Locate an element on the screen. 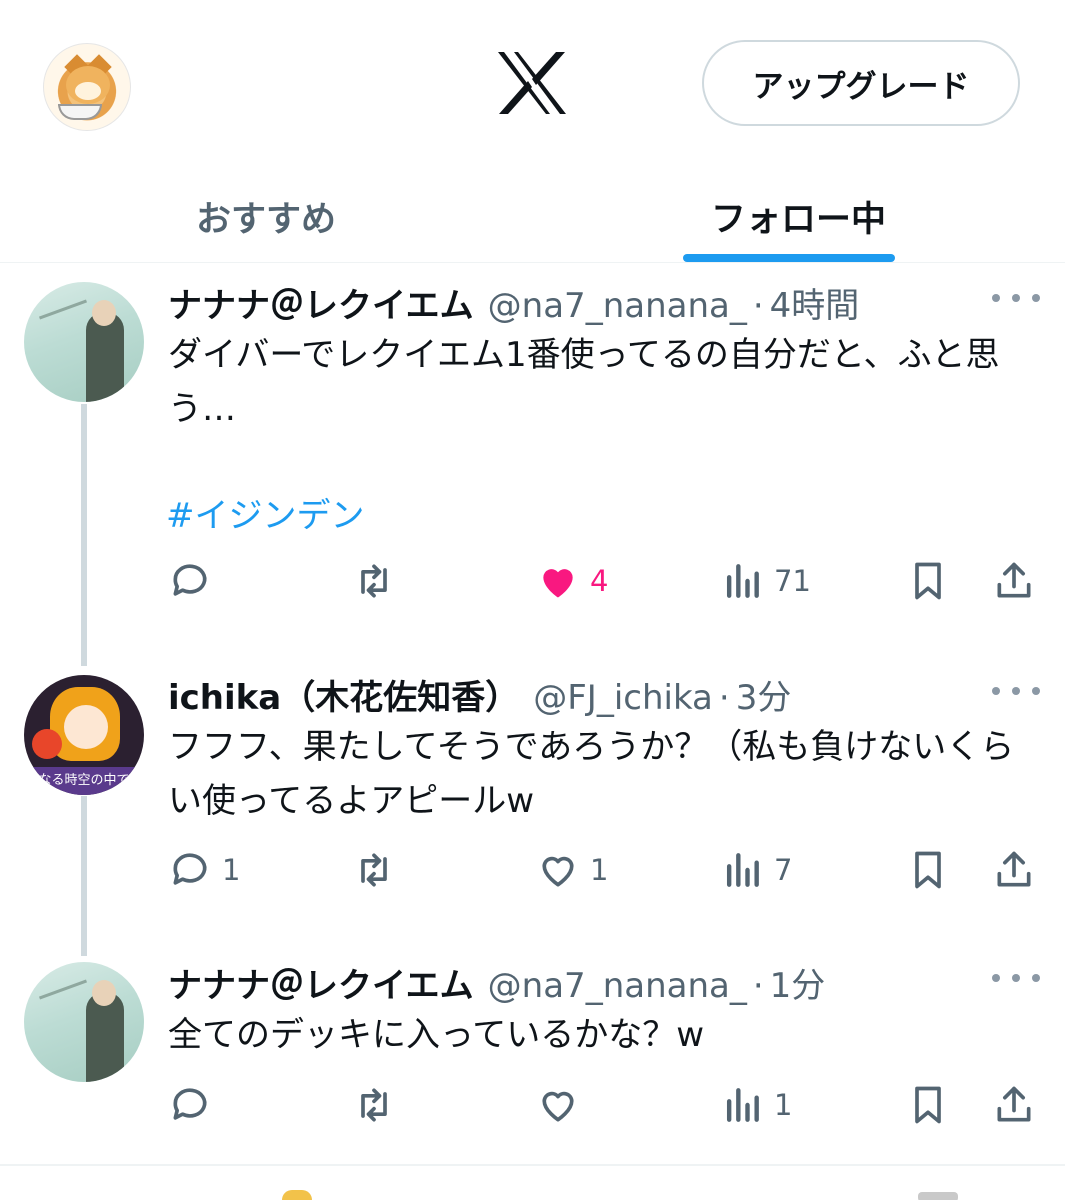 The height and width of the screenshot is (1200, 1065). top-bar: アップグレード is located at coordinates (532, 85).